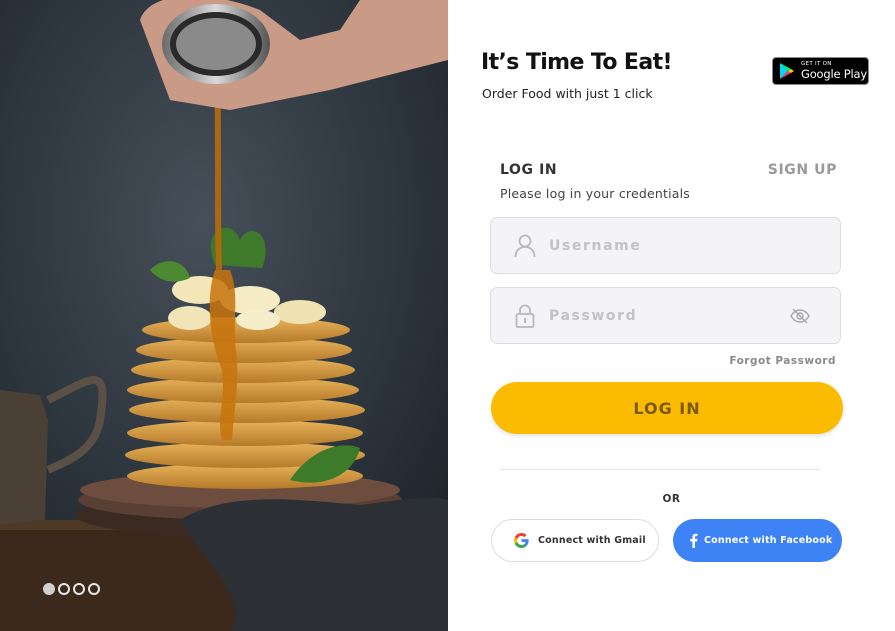 This screenshot has height=631, width=895. I want to click on username-field, so click(665, 245).